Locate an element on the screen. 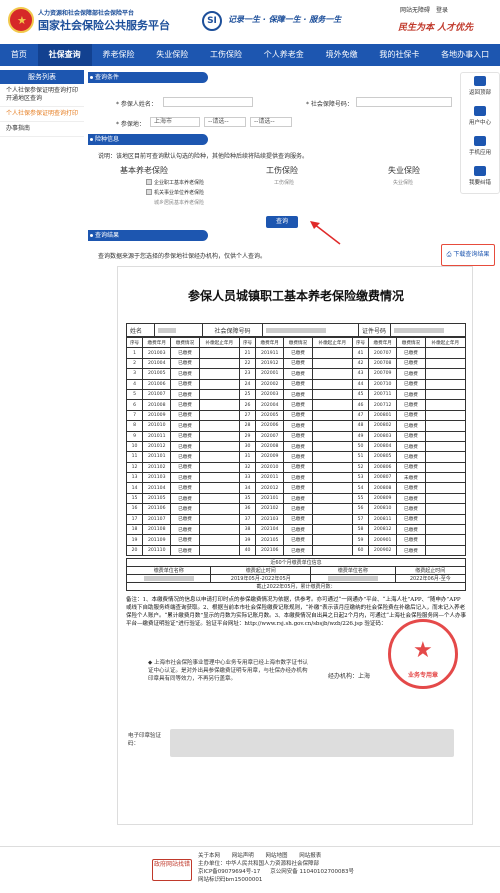 The image size is (500, 893). nav-home: 首页 is located at coordinates (19, 55).